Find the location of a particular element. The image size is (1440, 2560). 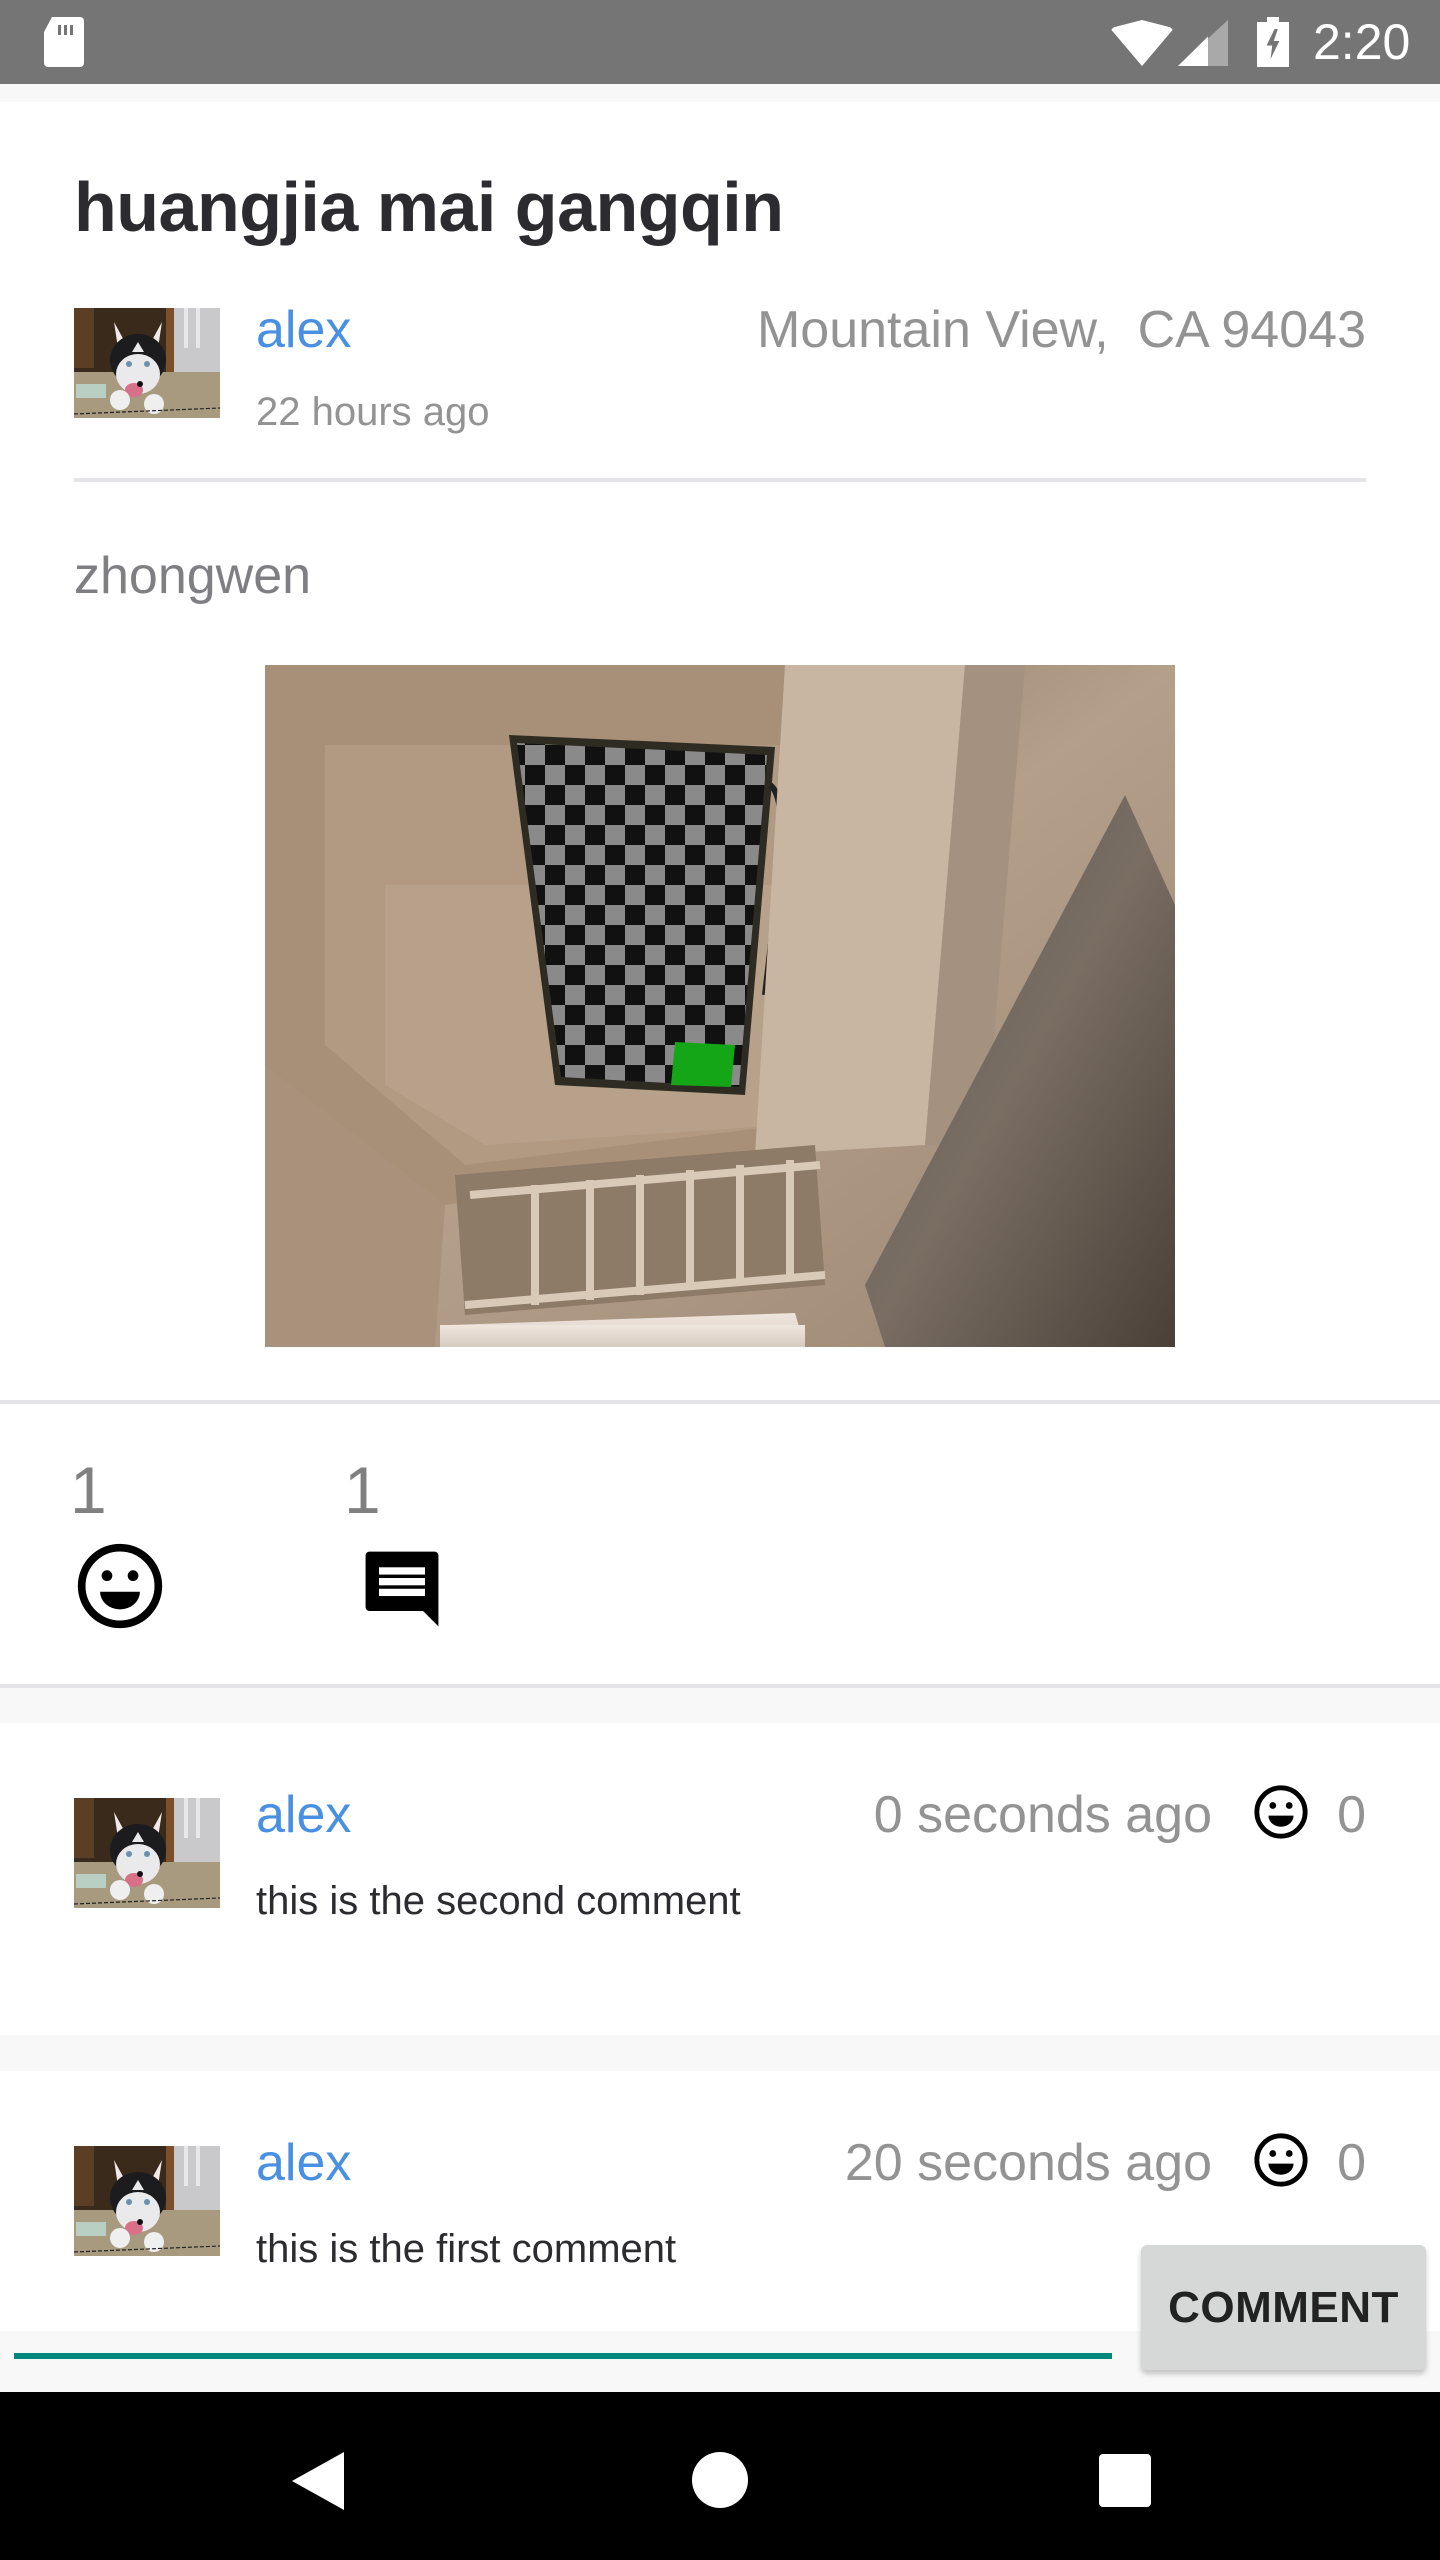

back-icon is located at coordinates (318, 2481).